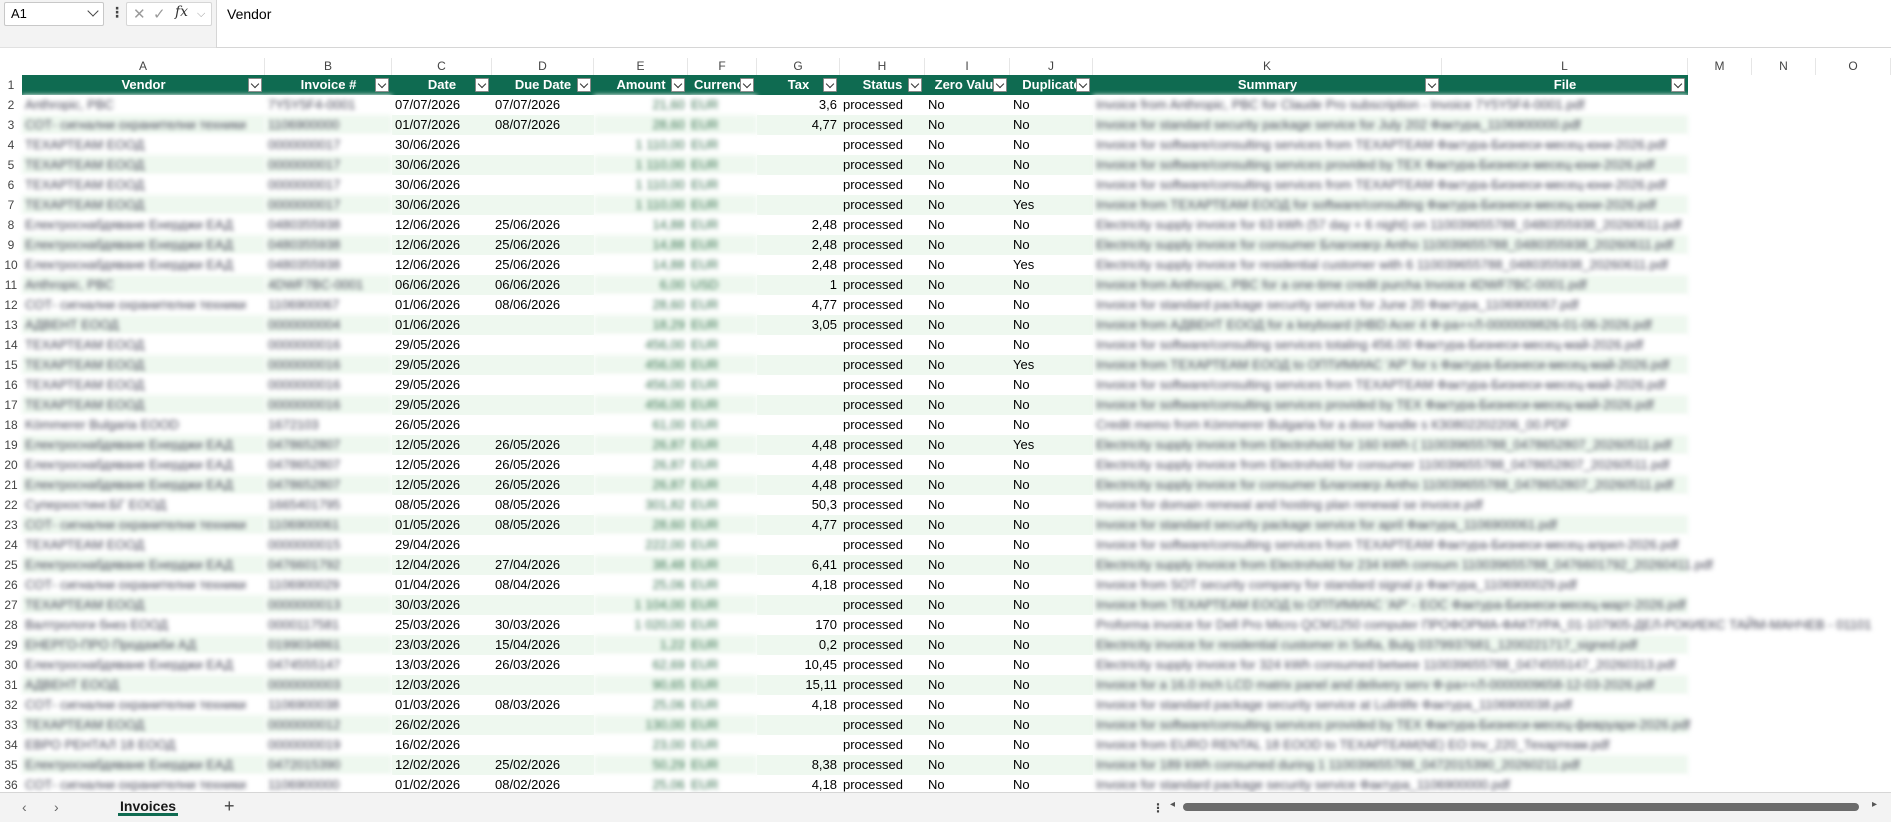 The width and height of the screenshot is (1891, 822). Describe the element at coordinates (442, 205) in the screenshot. I see `cell-date: 30/06/2026` at that location.